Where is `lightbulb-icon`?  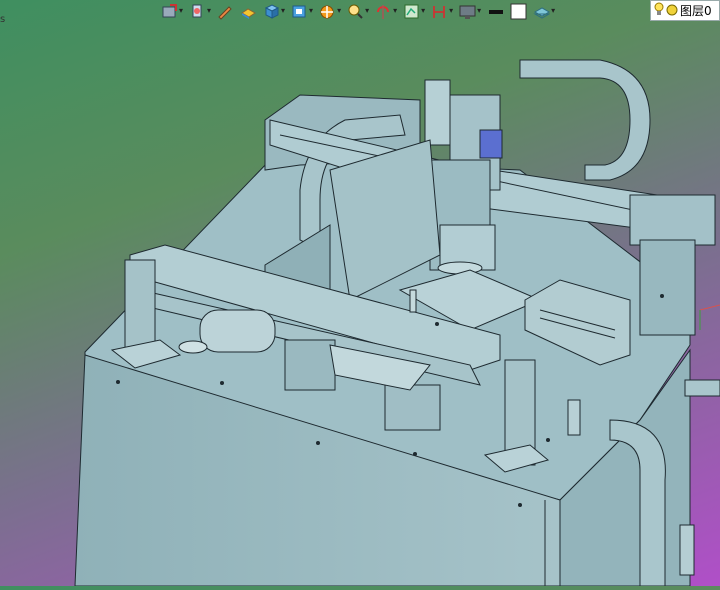 lightbulb-icon is located at coordinates (659, 10).